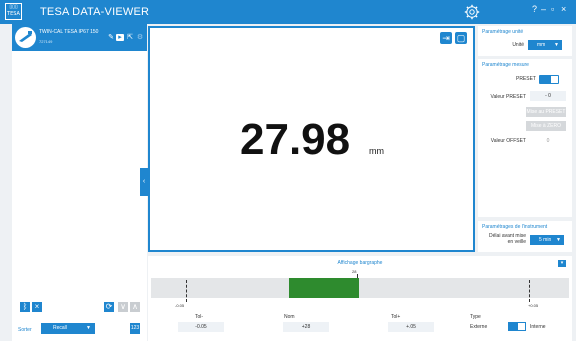 The image size is (576, 341). Describe the element at coordinates (135, 307) in the screenshot. I see `move-up-button: ∧` at that location.